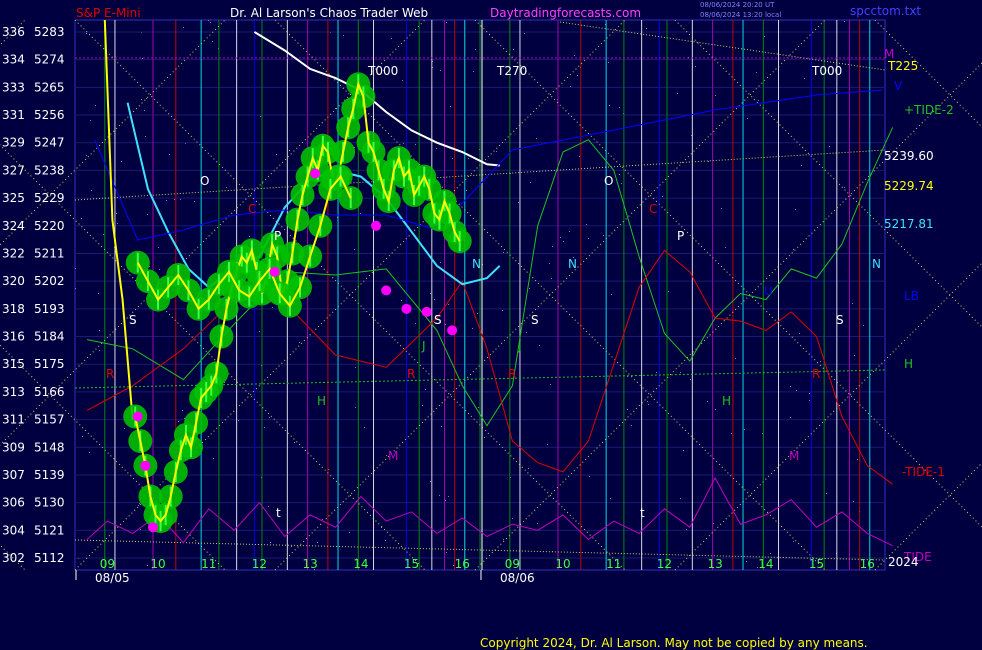 The image size is (982, 650). What do you see at coordinates (902, 66) in the screenshot?
I see `right-label: T225` at bounding box center [902, 66].